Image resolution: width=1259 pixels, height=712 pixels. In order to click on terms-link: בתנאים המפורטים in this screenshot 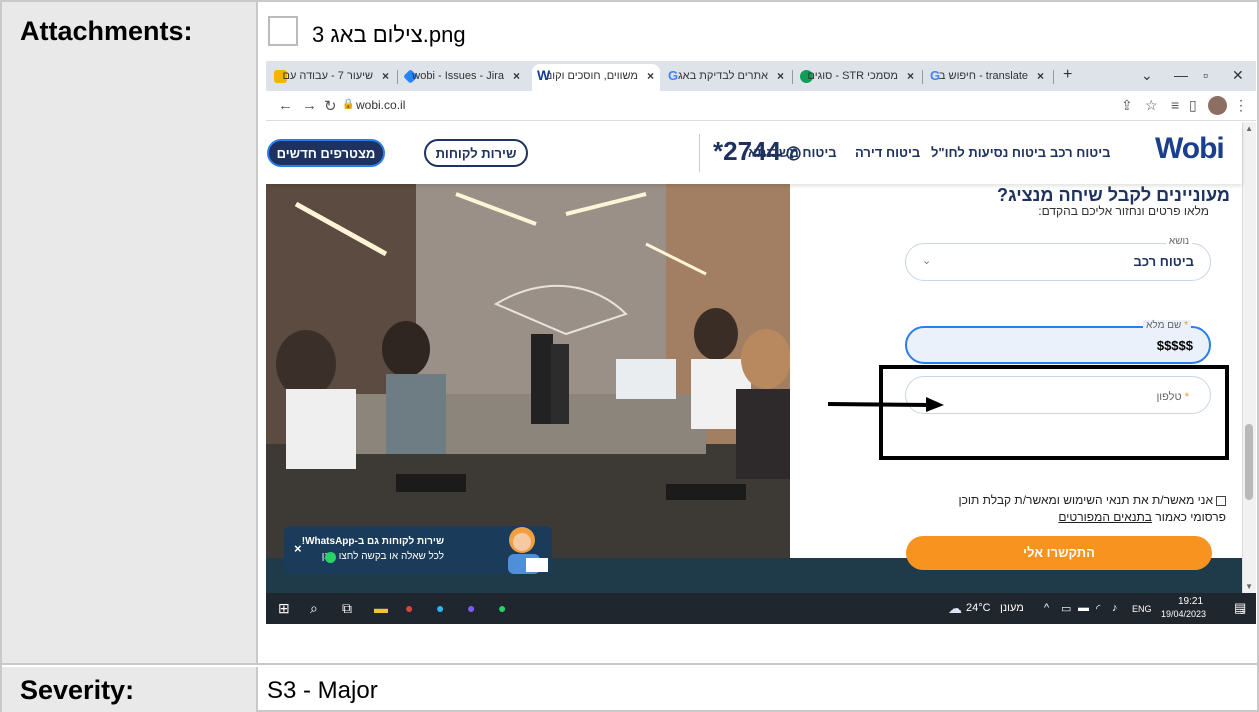, I will do `click(1105, 517)`.